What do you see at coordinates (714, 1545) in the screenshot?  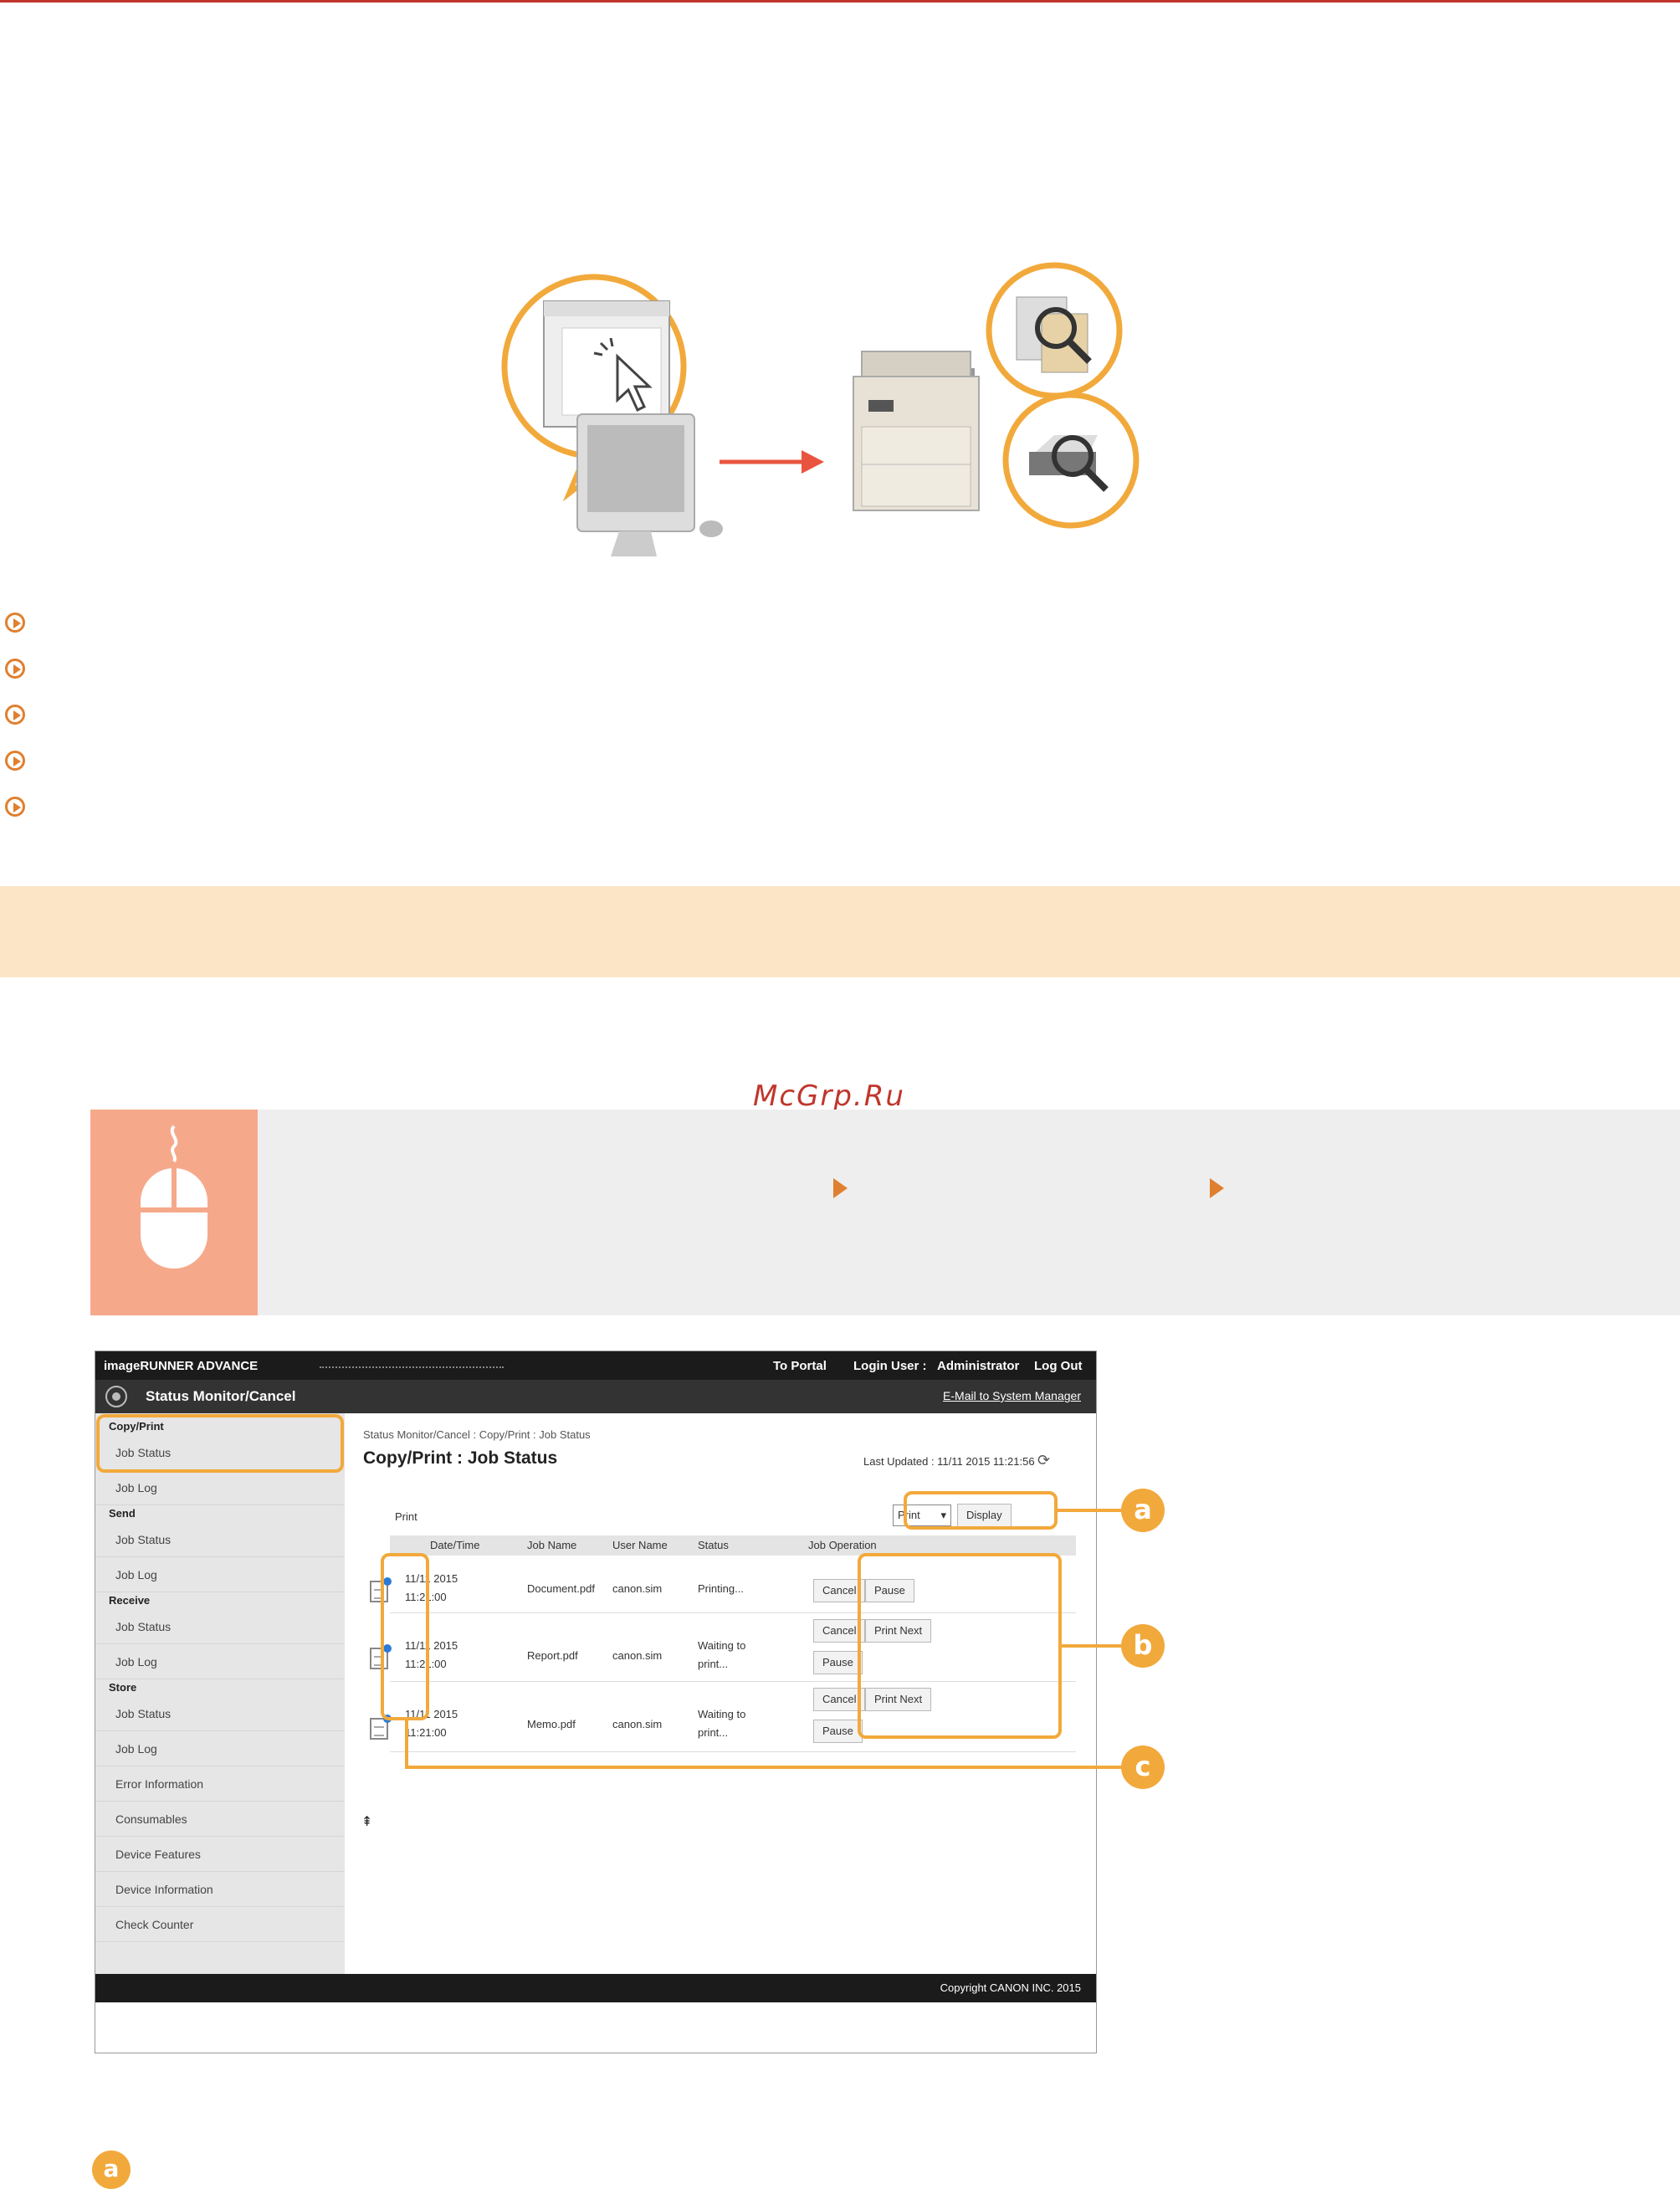 I see `column-header: Status` at bounding box center [714, 1545].